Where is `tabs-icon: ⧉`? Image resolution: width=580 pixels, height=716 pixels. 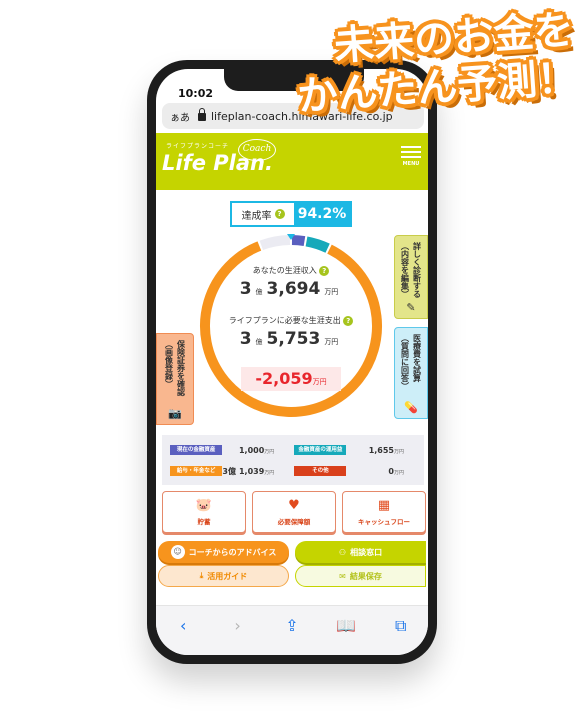 tabs-icon: ⧉ is located at coordinates (401, 626).